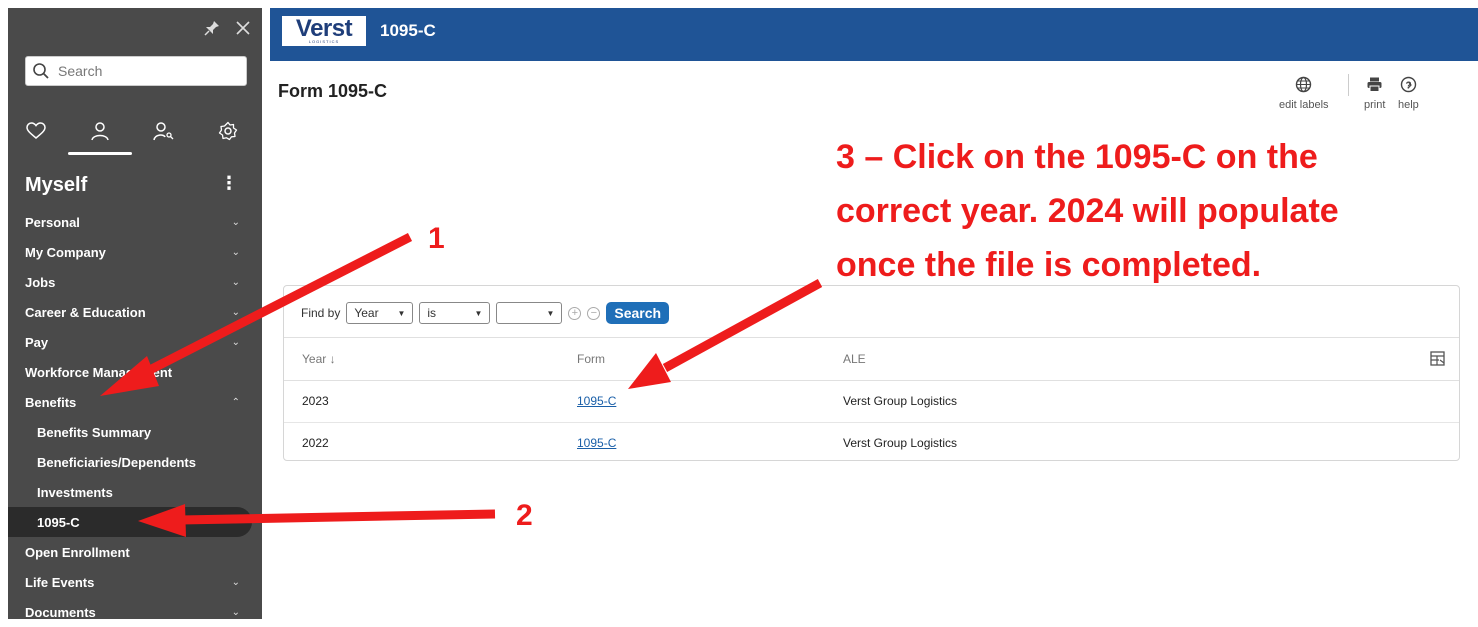 This screenshot has height=627, width=1478. Describe the element at coordinates (742, 325) in the screenshot. I see `arrow-3-shaft` at that location.